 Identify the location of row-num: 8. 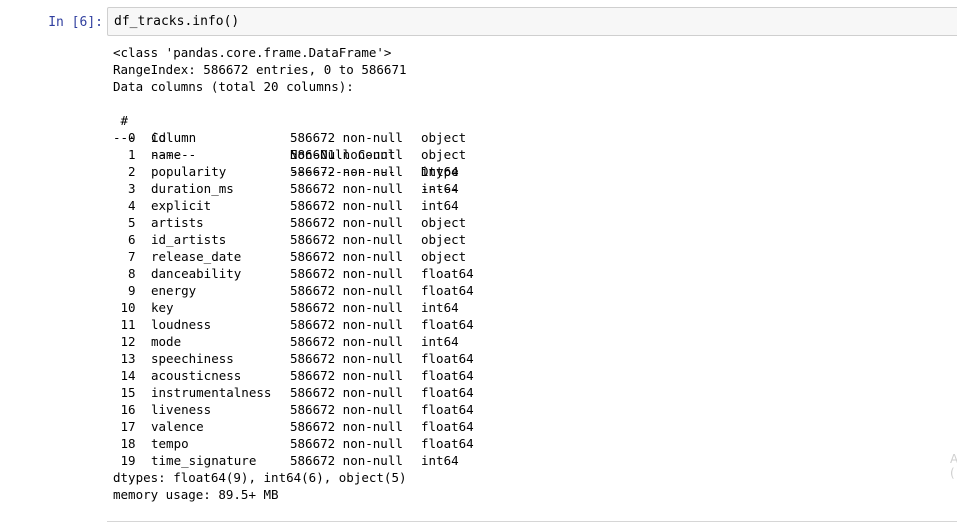
(124, 273).